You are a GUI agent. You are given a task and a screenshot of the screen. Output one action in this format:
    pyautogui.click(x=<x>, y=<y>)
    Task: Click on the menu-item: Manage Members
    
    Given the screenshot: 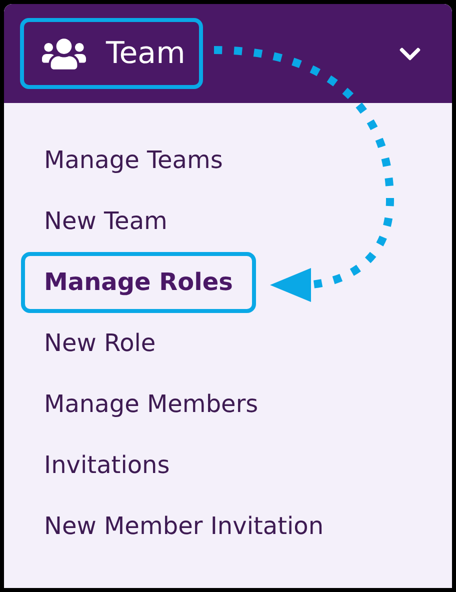 What is the action you would take?
    pyautogui.click(x=151, y=404)
    